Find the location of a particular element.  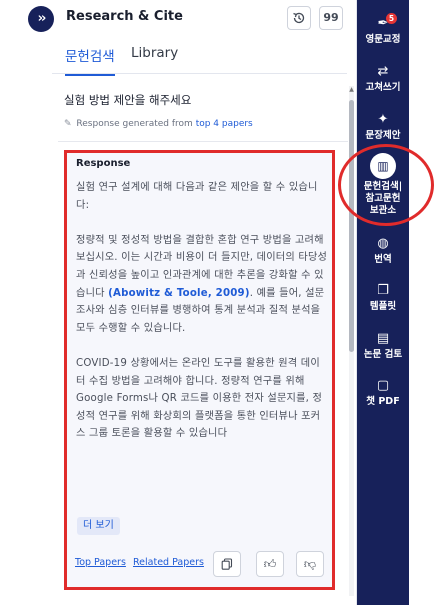

sidebar-item-sentence-suggest: ✦ 문장제안 is located at coordinates (383, 127).